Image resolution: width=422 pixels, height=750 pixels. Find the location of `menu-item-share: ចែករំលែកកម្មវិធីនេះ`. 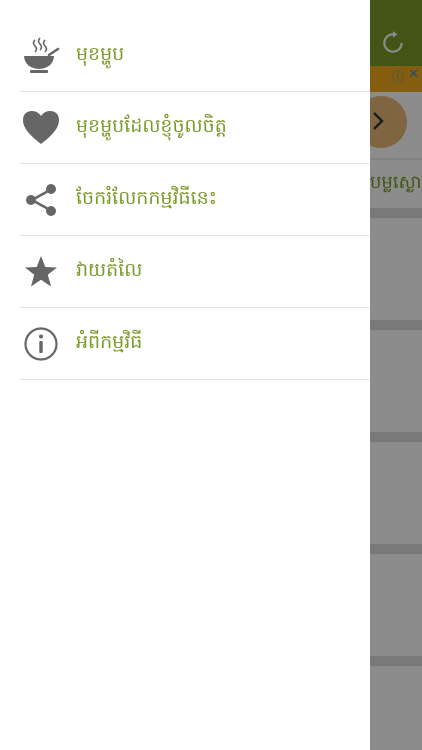

menu-item-share: ចែករំលែកកម្មវិធីនេះ is located at coordinates (195, 200).